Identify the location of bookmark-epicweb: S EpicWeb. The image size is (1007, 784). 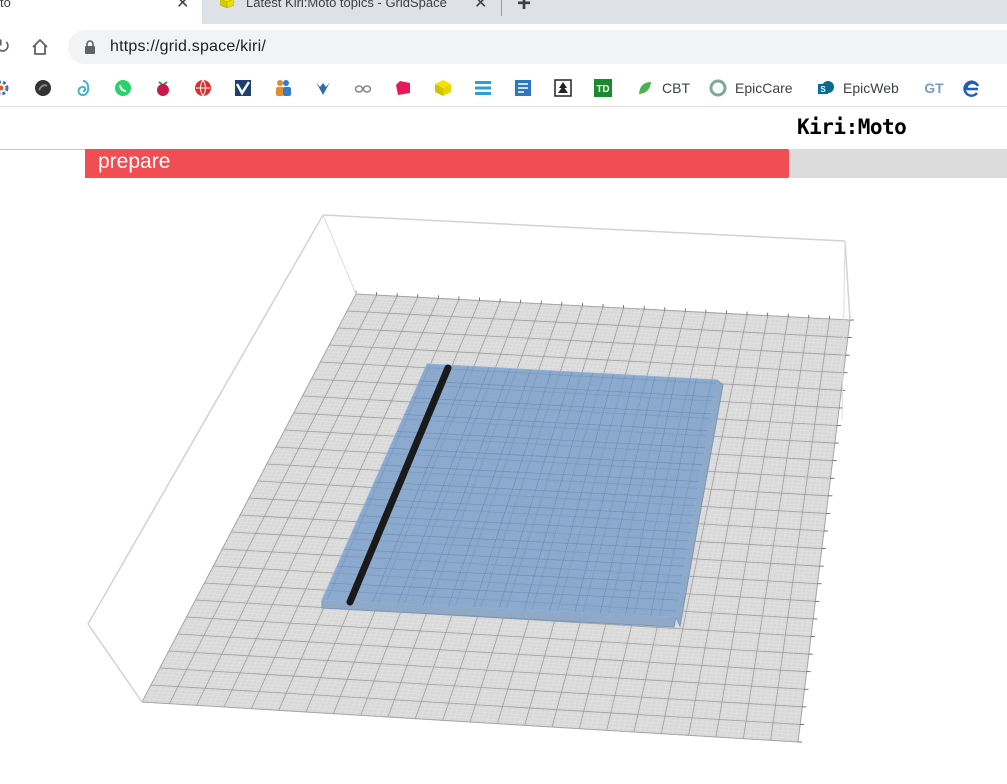
(858, 88).